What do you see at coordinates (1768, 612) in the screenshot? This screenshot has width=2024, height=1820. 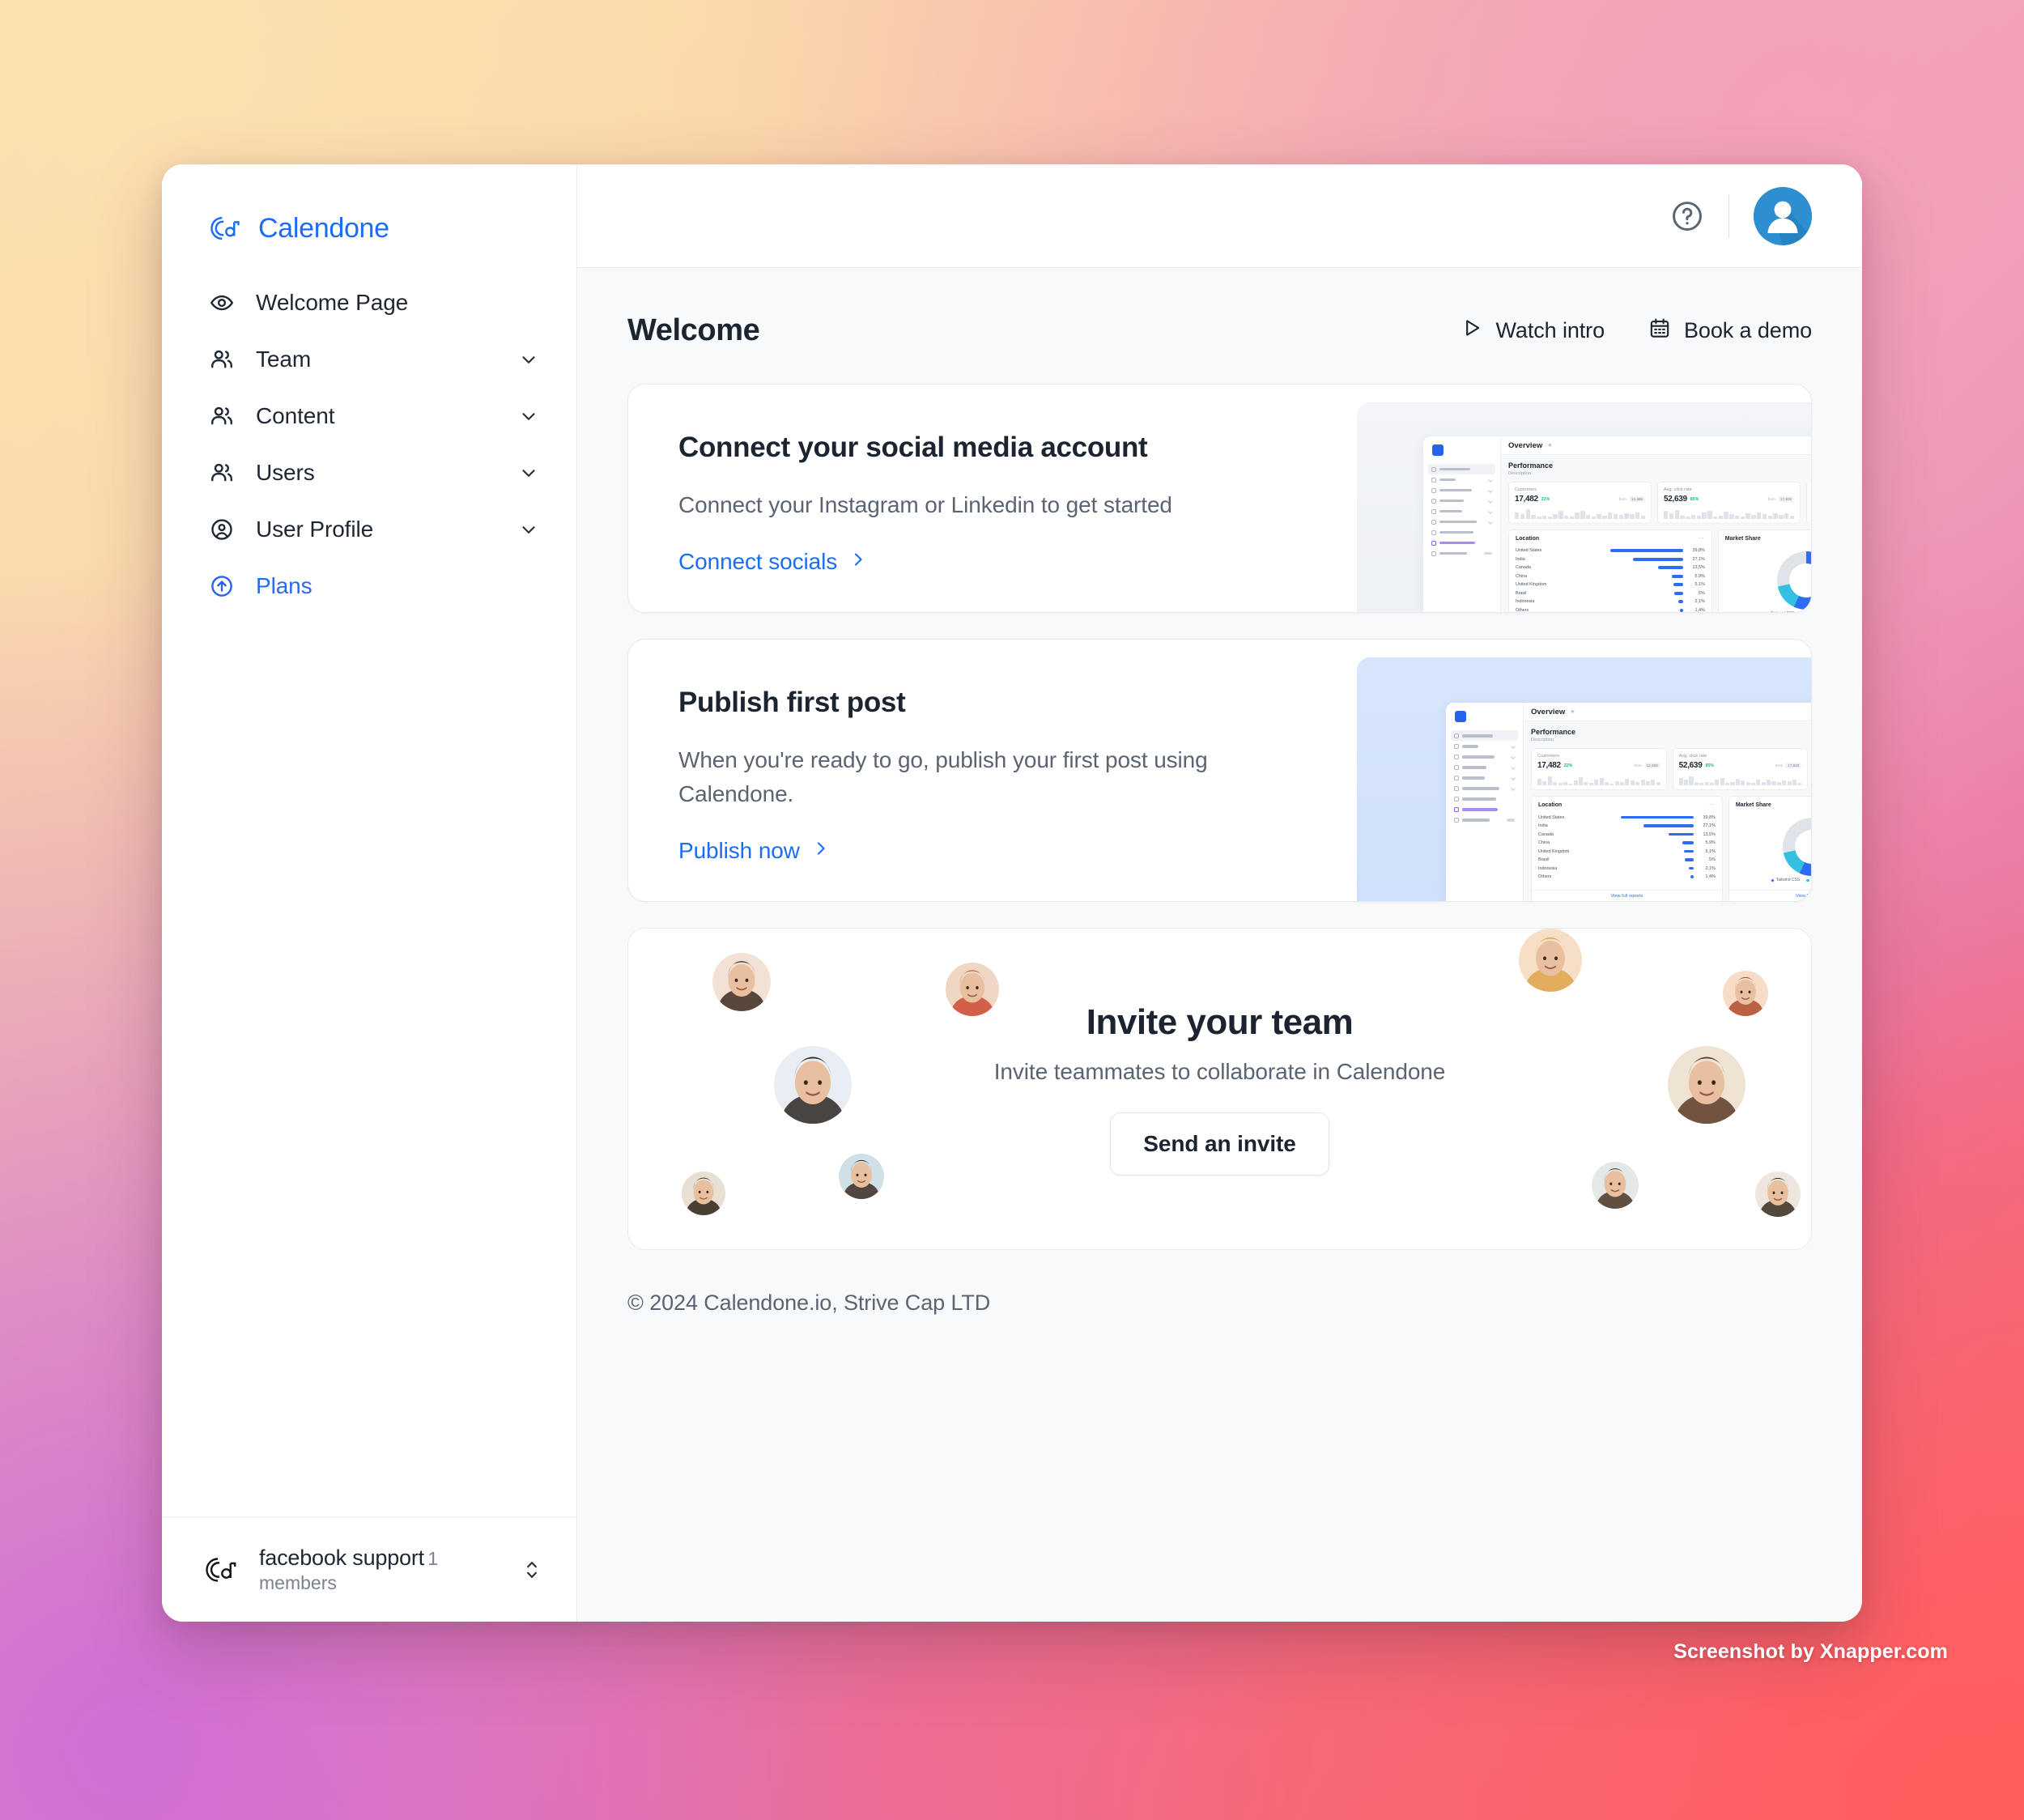 I see `chart-legend: Tailwind CSS Preline UI Others` at bounding box center [1768, 612].